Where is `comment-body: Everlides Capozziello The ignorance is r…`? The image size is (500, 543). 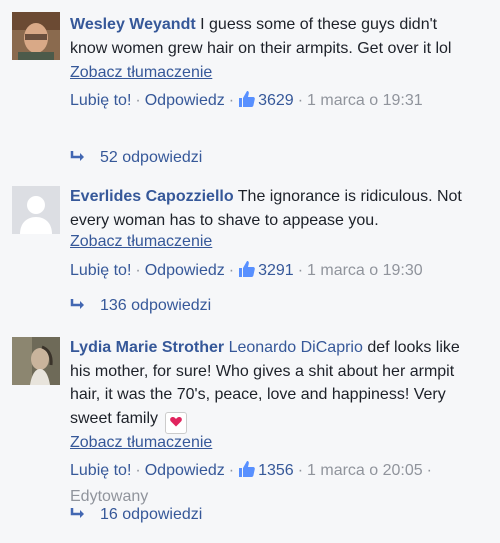
comment-body: Everlides Capozziello The ignorance is r… is located at coordinates (272, 235).